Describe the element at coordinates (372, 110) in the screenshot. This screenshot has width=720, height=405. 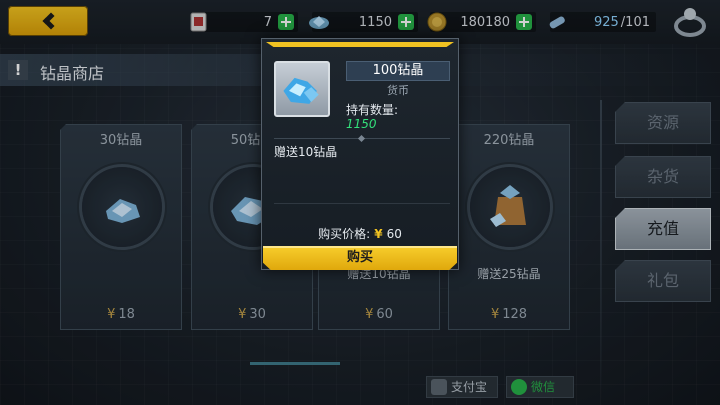
I see `owned-label: 持有数量:` at that location.